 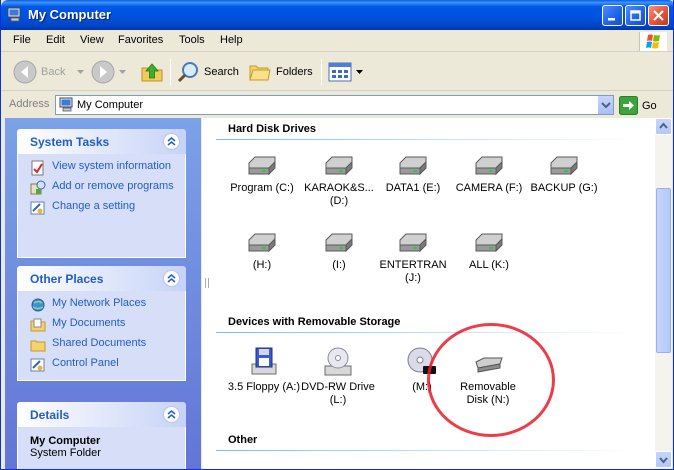 I want to click on pane-splitter, so click(x=207, y=293).